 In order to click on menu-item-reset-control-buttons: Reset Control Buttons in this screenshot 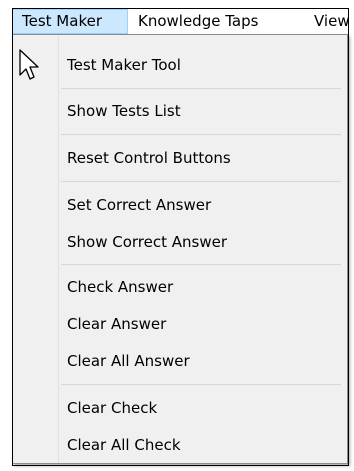, I will do `click(149, 158)`.